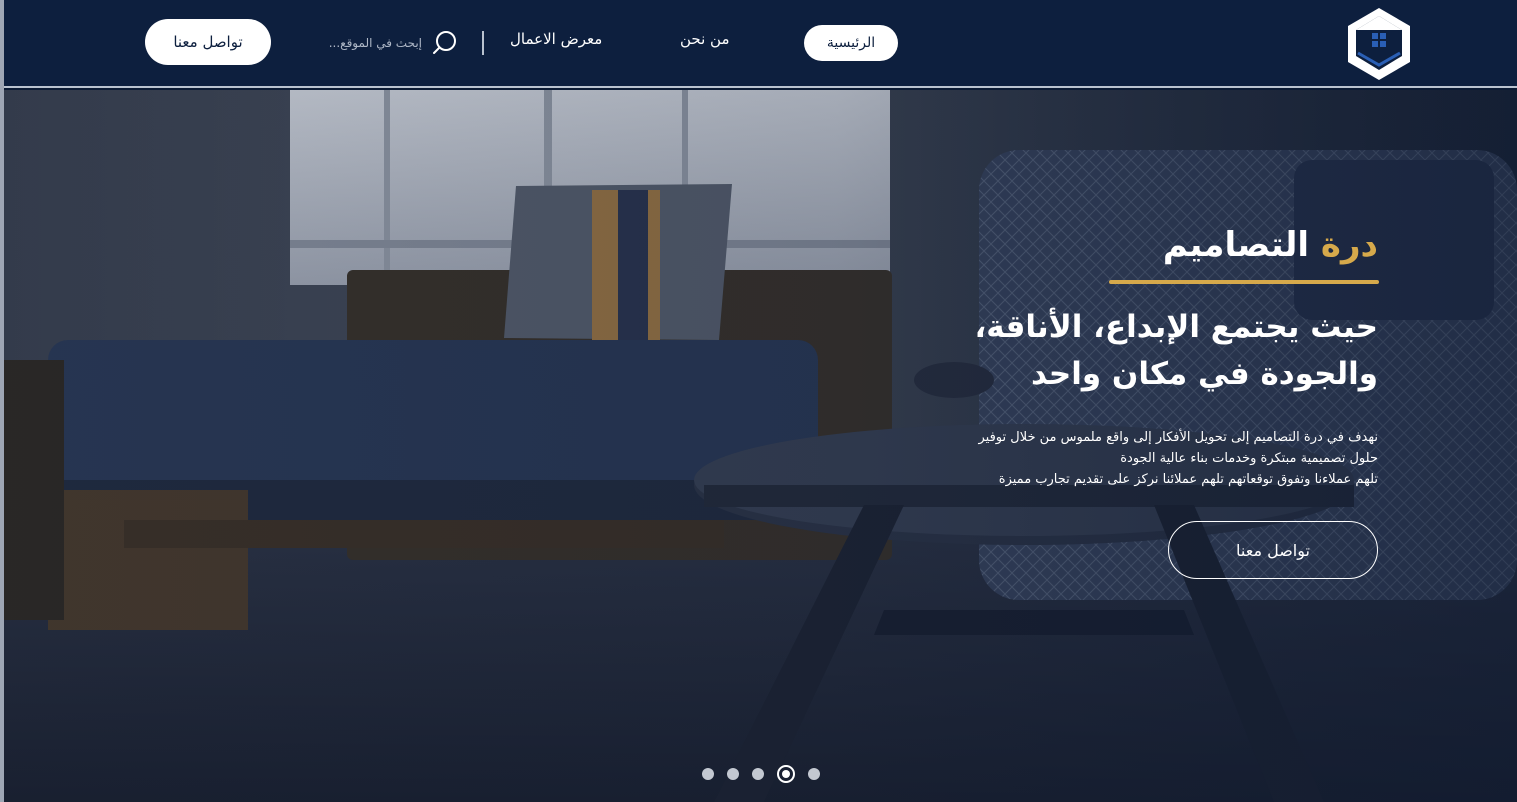 The image size is (1517, 802). I want to click on search-icon, so click(445, 43).